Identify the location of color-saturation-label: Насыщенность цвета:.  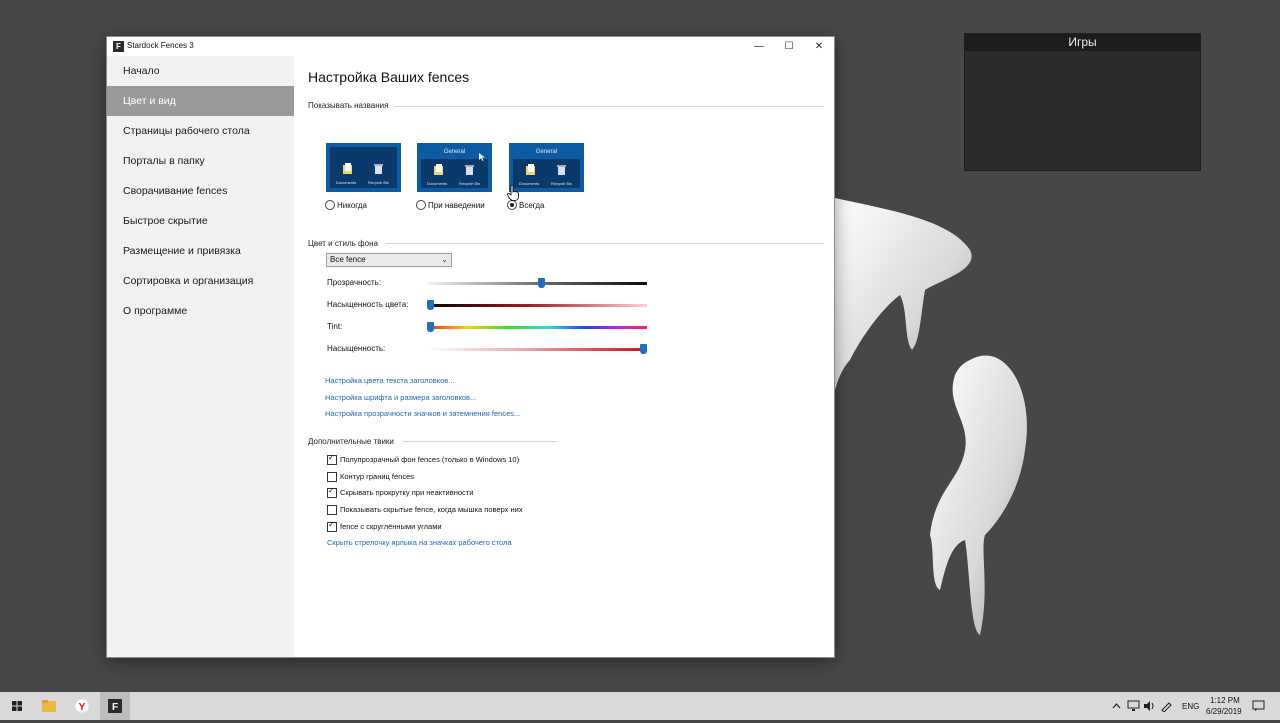
(368, 304).